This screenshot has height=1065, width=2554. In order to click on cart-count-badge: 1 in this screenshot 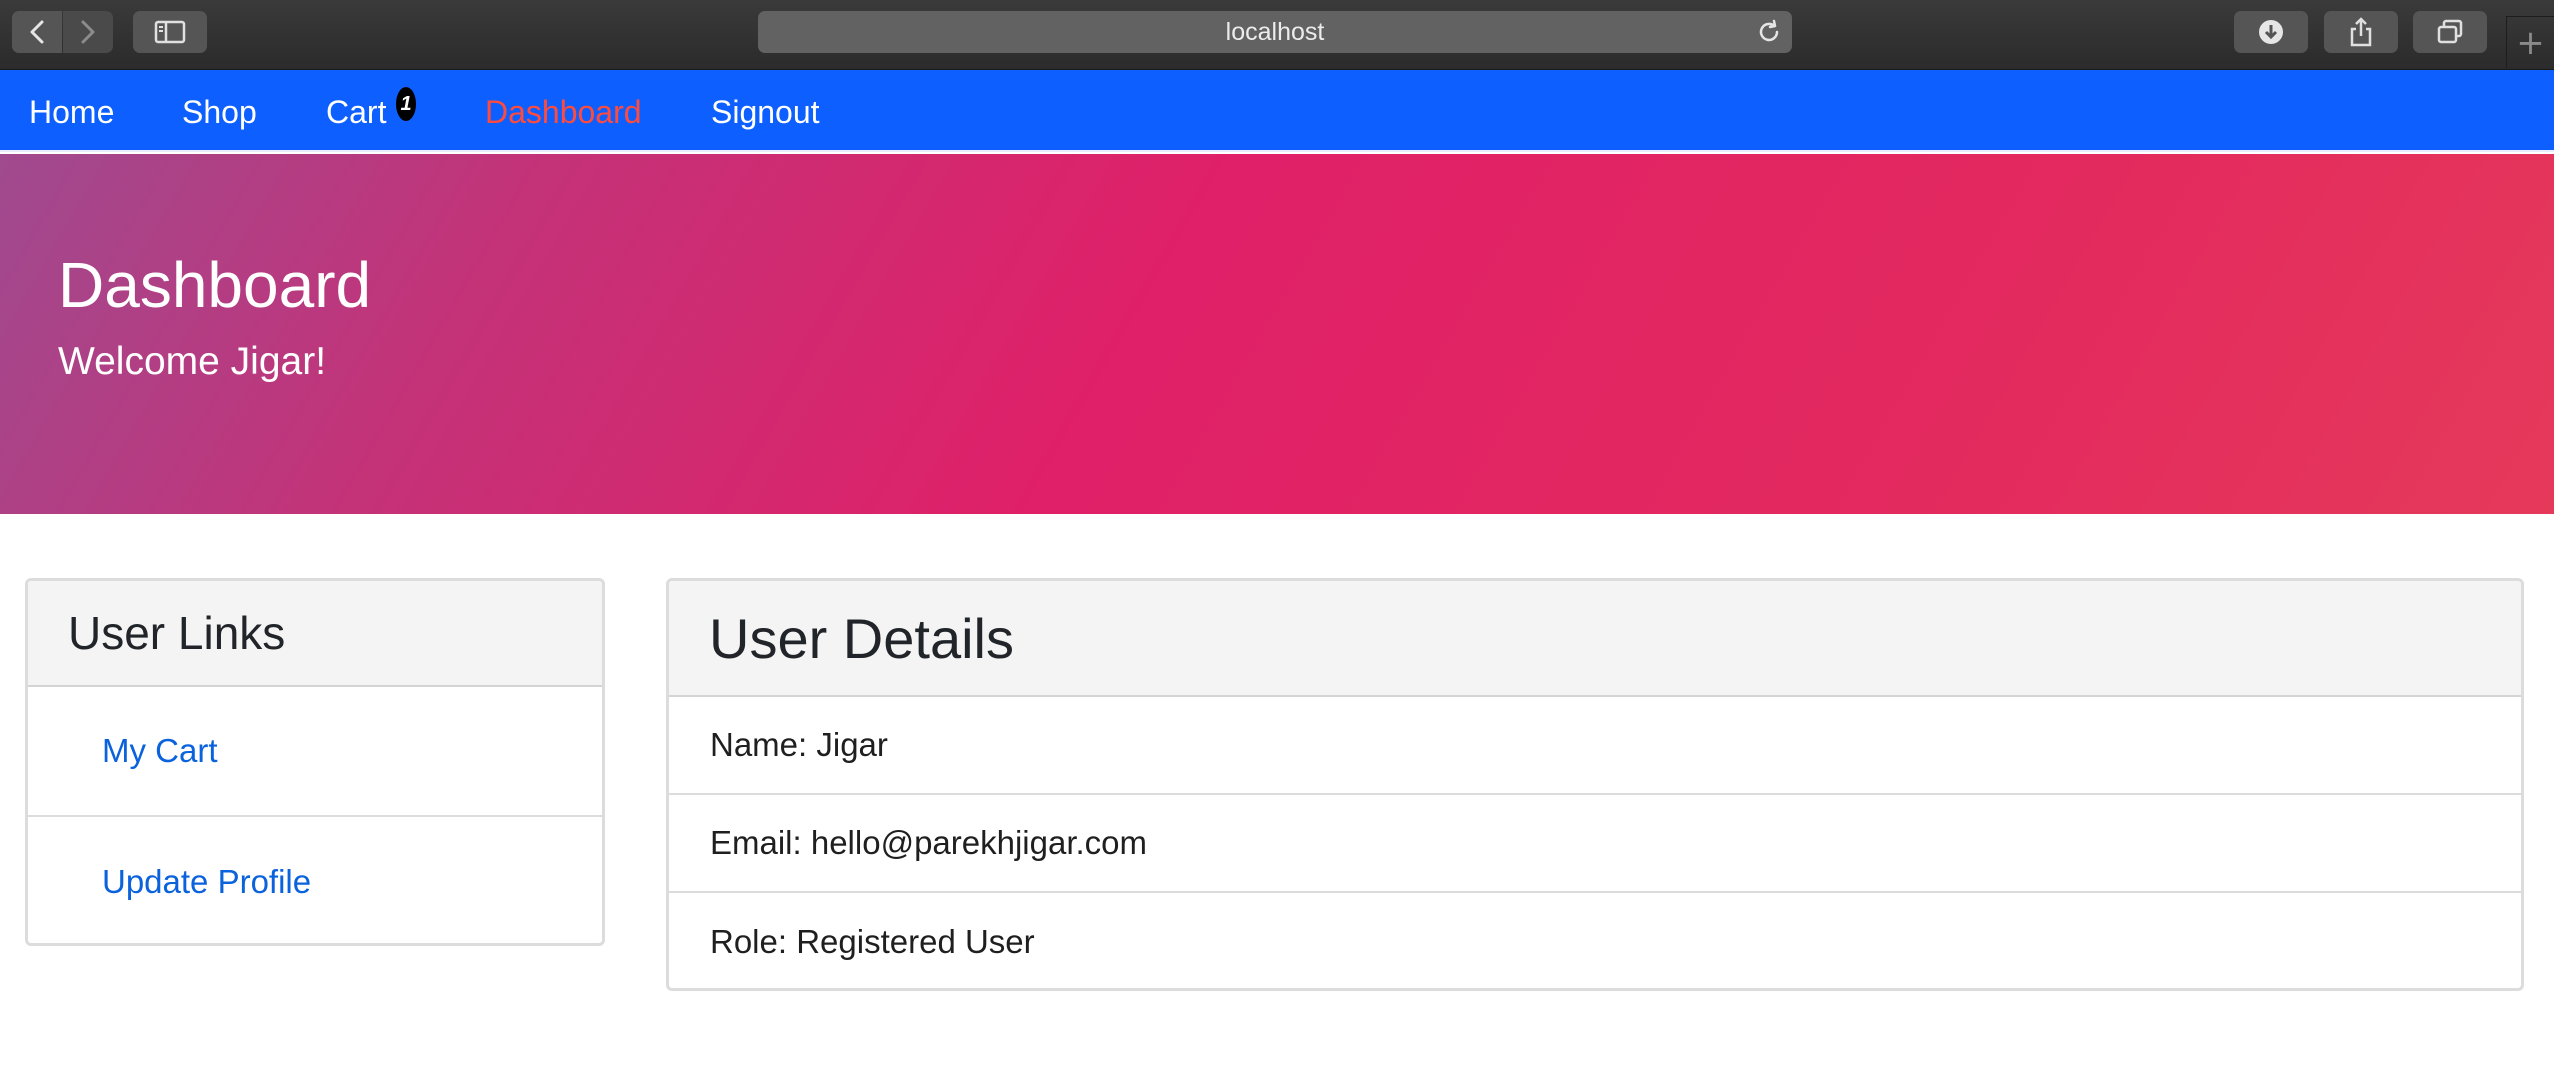, I will do `click(406, 104)`.